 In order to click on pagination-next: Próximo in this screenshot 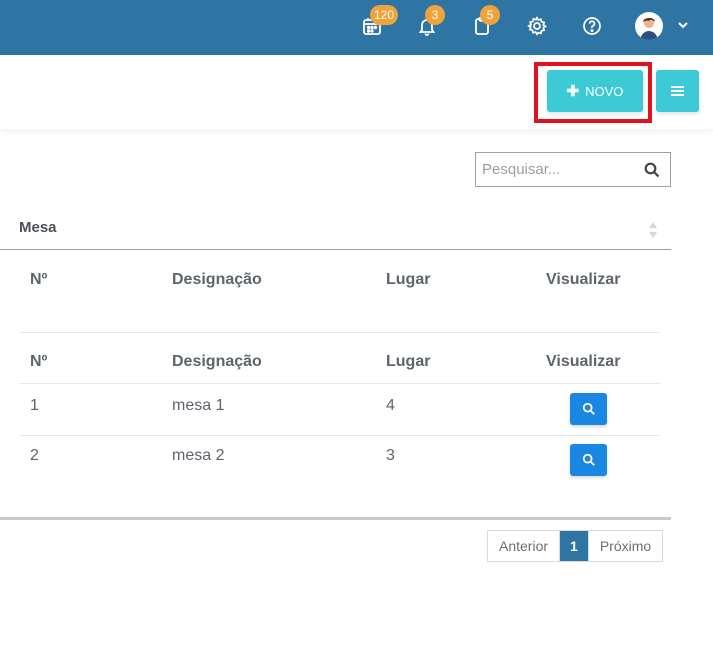, I will do `click(624, 546)`.